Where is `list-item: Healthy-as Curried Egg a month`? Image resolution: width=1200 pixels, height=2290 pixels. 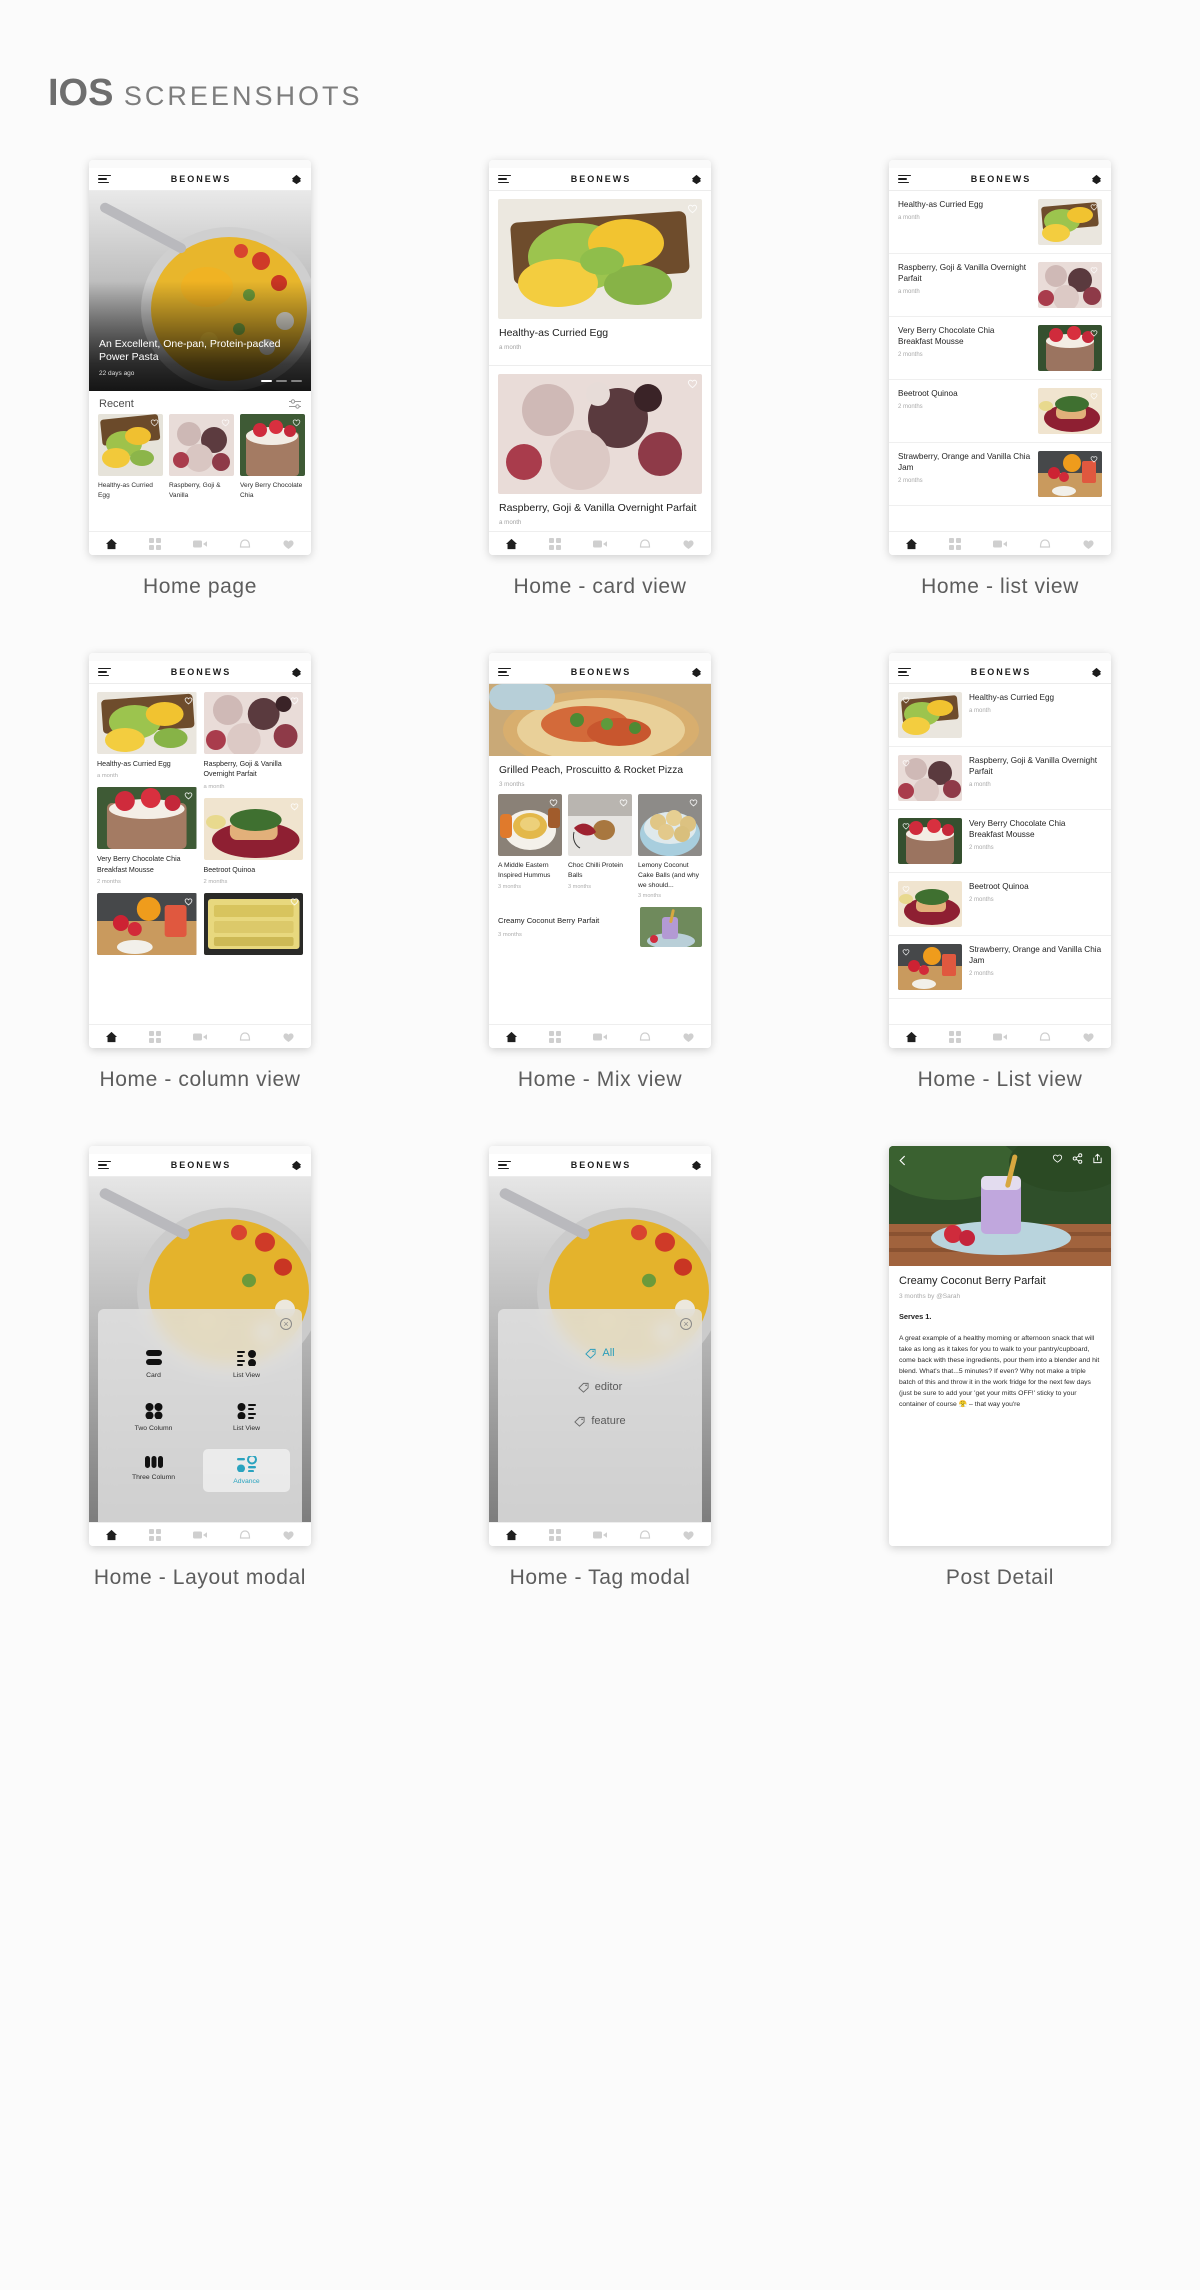
list-item: Healthy-as Curried Egg a month is located at coordinates (1000, 715).